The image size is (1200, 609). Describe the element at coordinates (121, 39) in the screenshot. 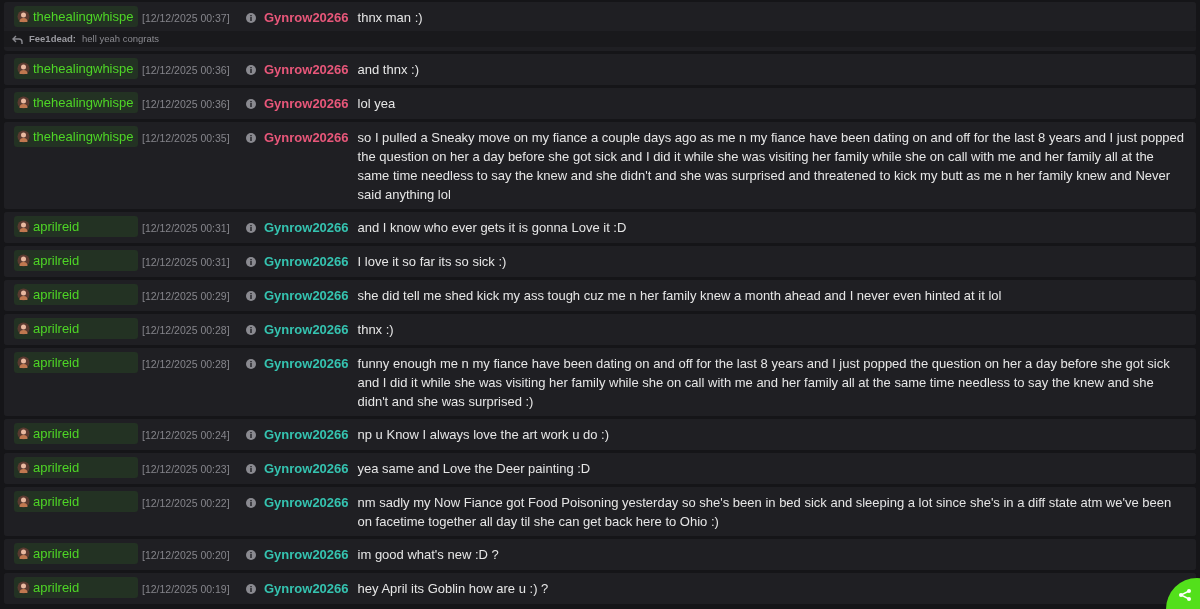

I see `reply-text: hell yeah congrats` at that location.